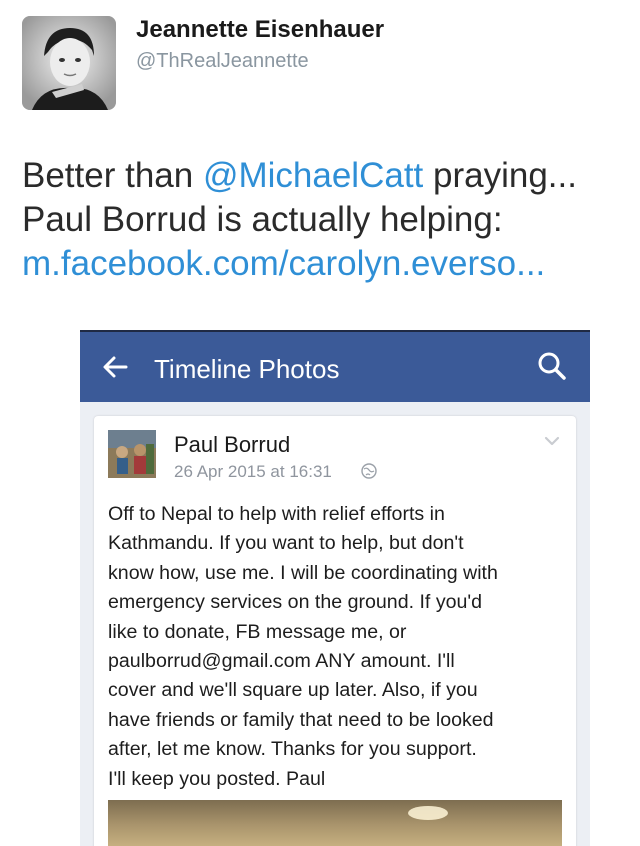 This screenshot has height=846, width=640. I want to click on back-arrow-icon, so click(115, 369).